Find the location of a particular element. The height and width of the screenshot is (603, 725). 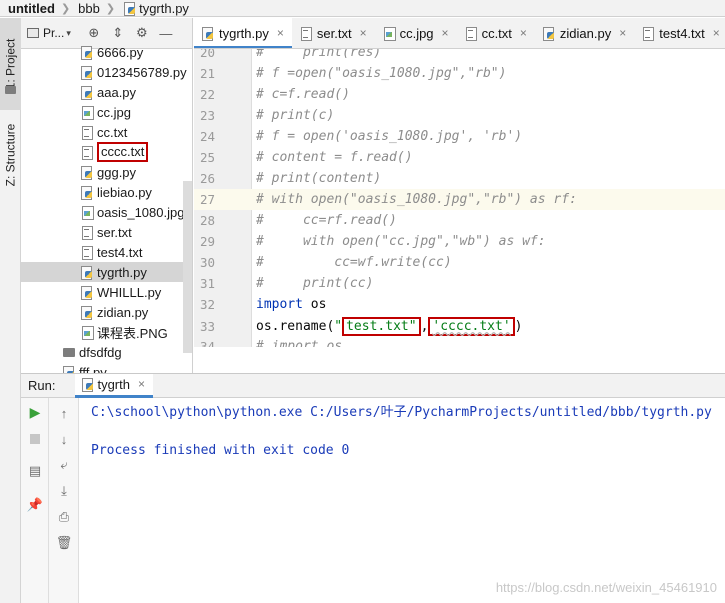

tree-item-label: 0123456789.py is located at coordinates (142, 72).